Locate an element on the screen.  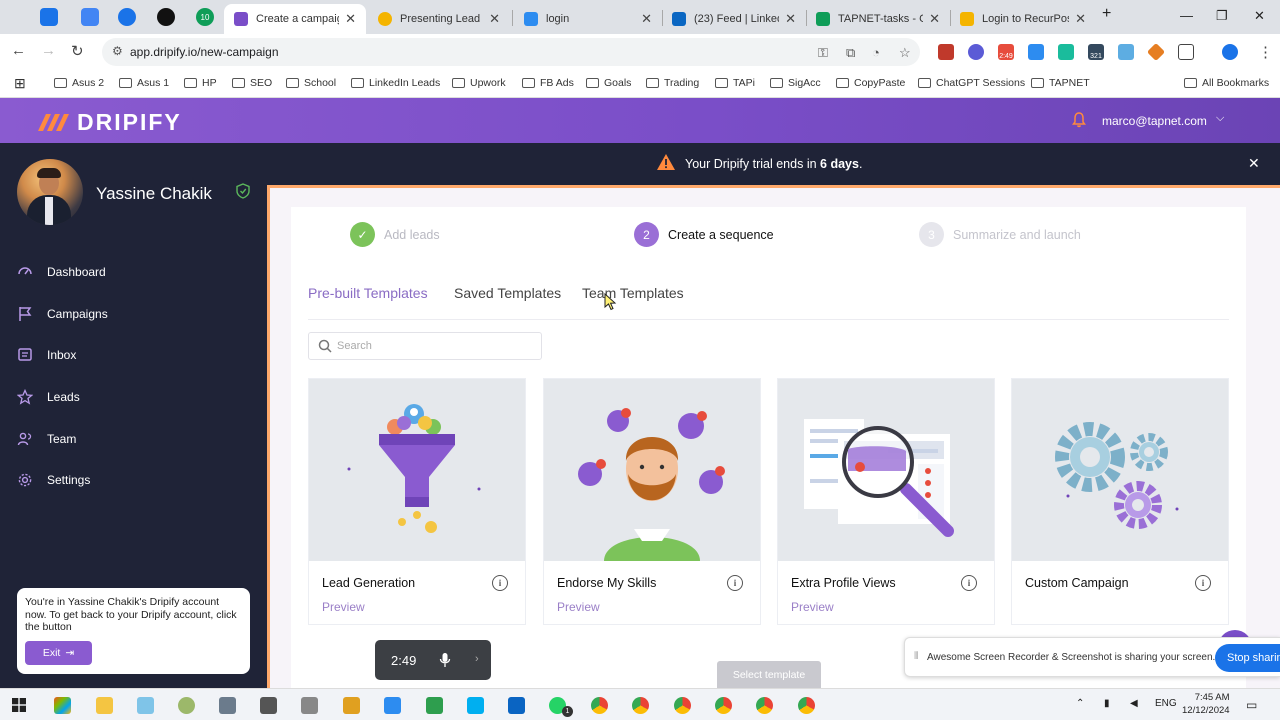
tab-saved-templates: Saved Templates is located at coordinates (507, 293).